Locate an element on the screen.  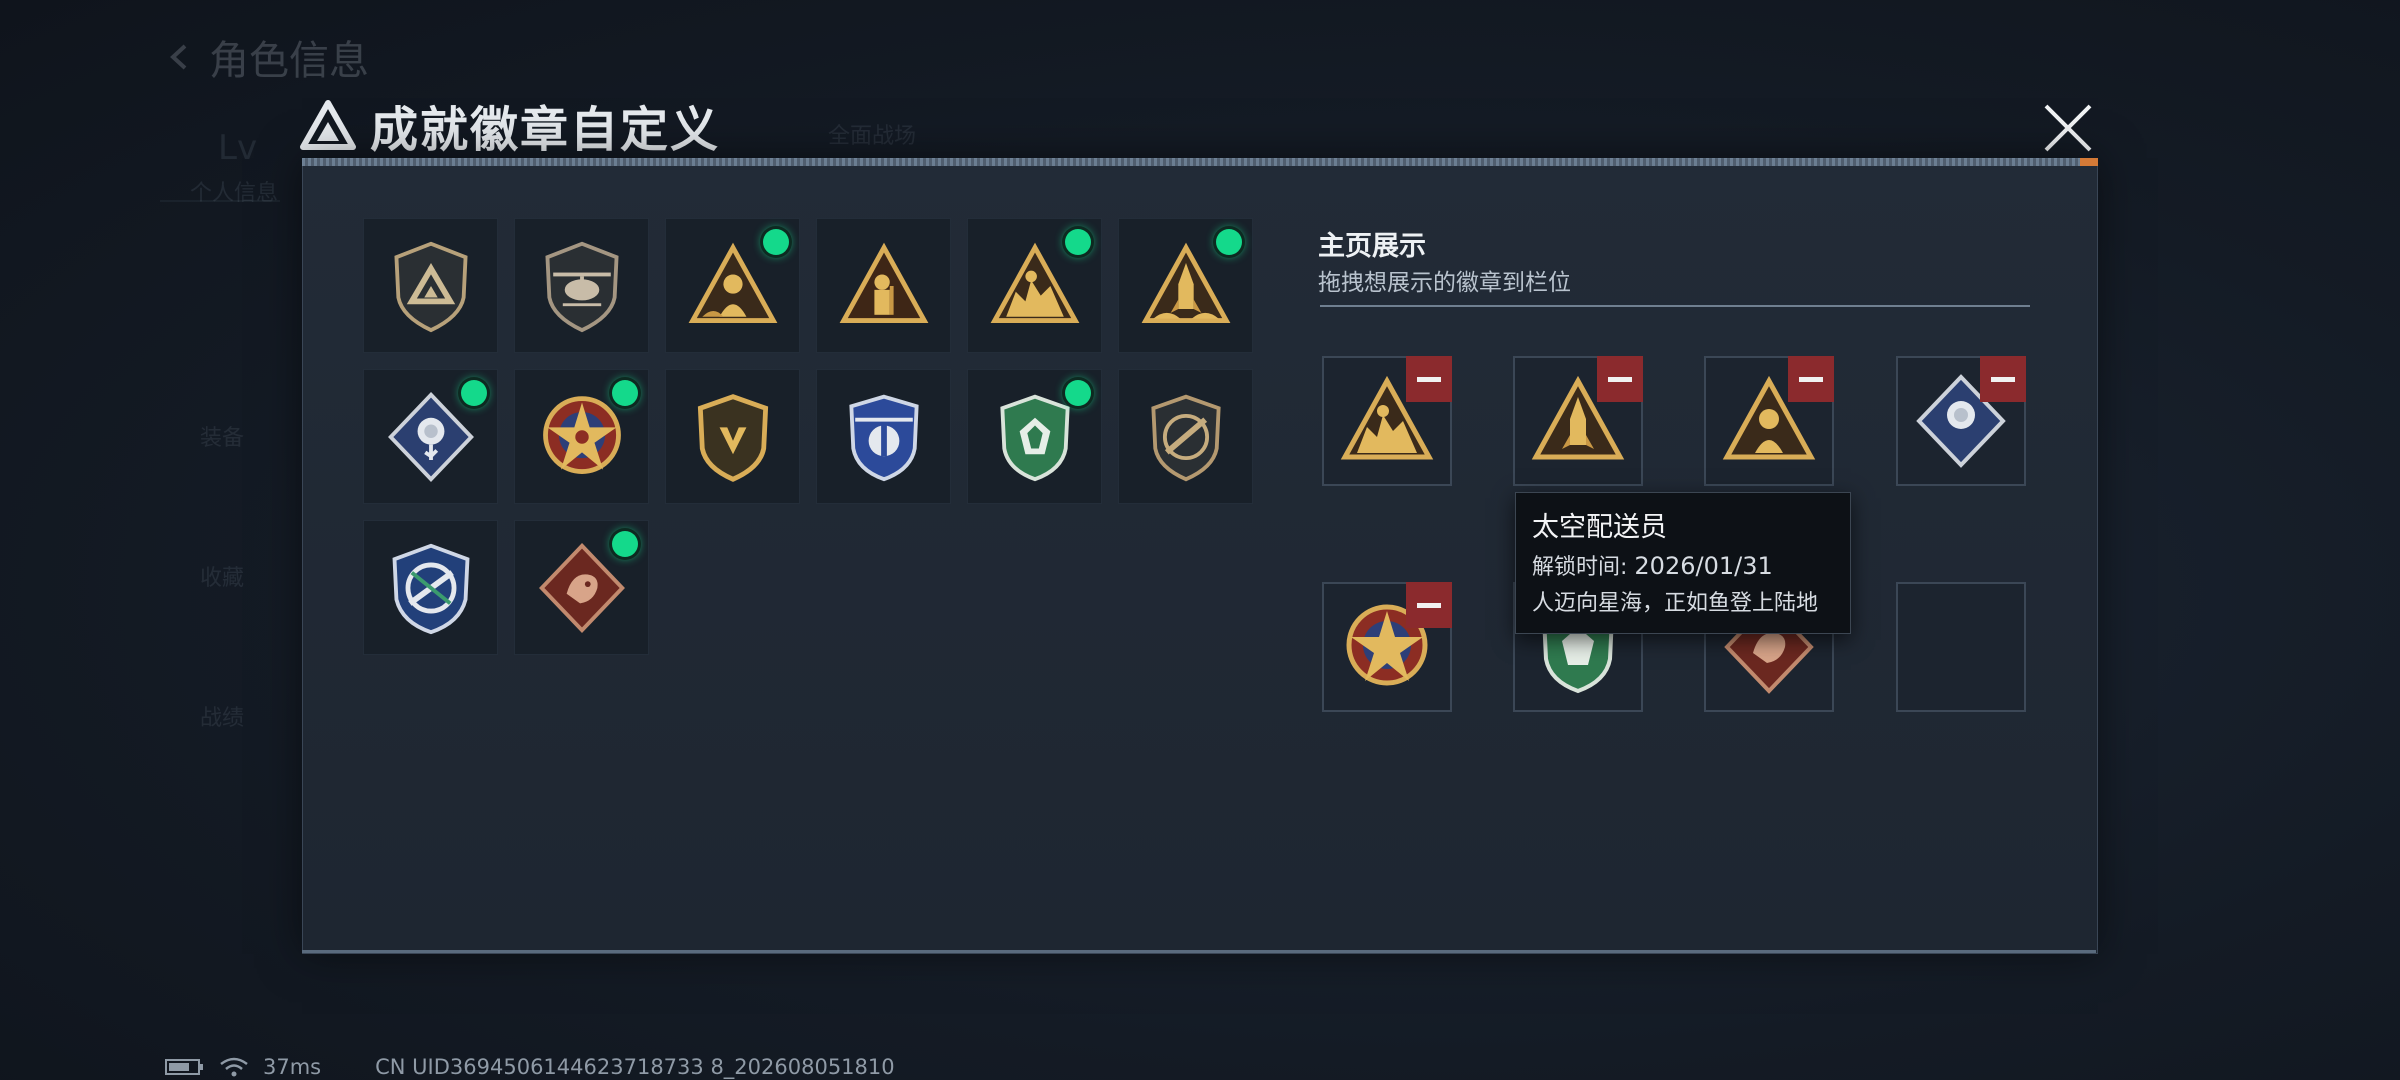
gold-shield-badge-icon is located at coordinates (732, 437).